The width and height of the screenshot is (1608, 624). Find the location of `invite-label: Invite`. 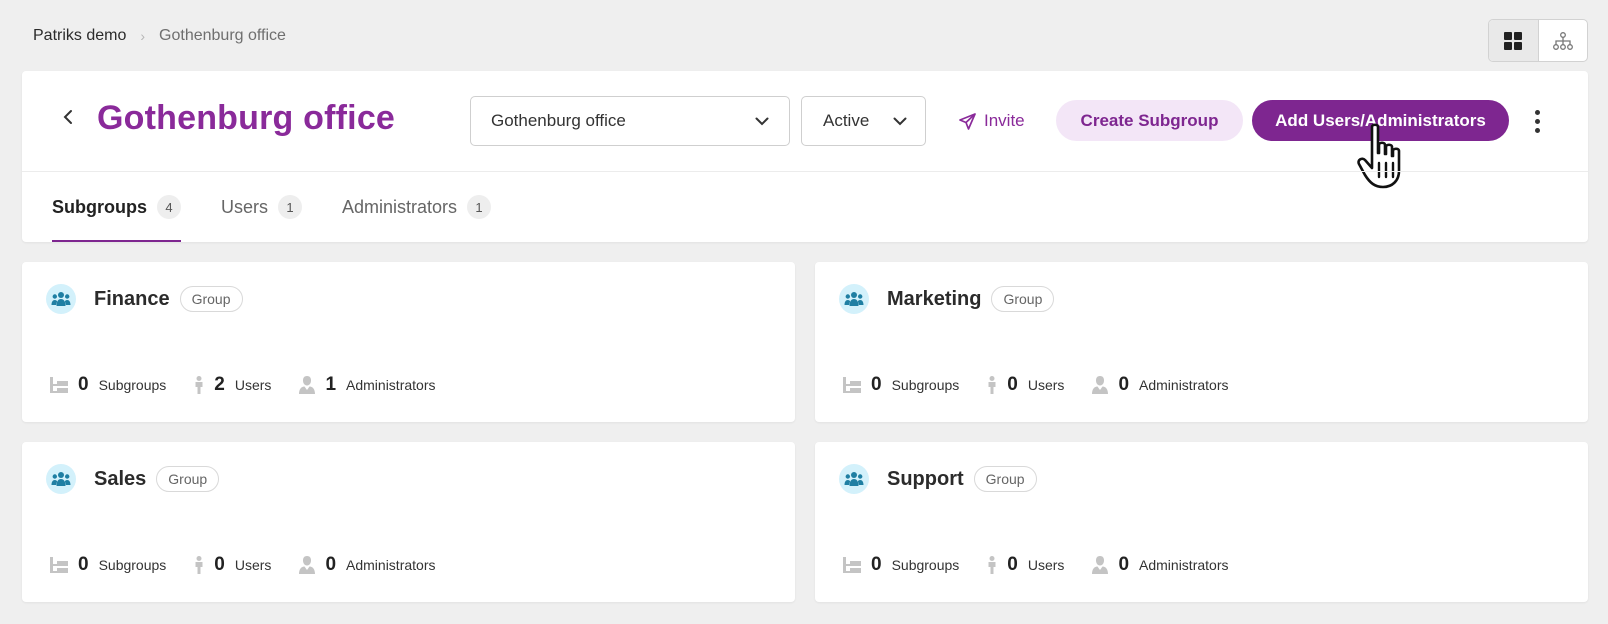

invite-label: Invite is located at coordinates (1004, 120).